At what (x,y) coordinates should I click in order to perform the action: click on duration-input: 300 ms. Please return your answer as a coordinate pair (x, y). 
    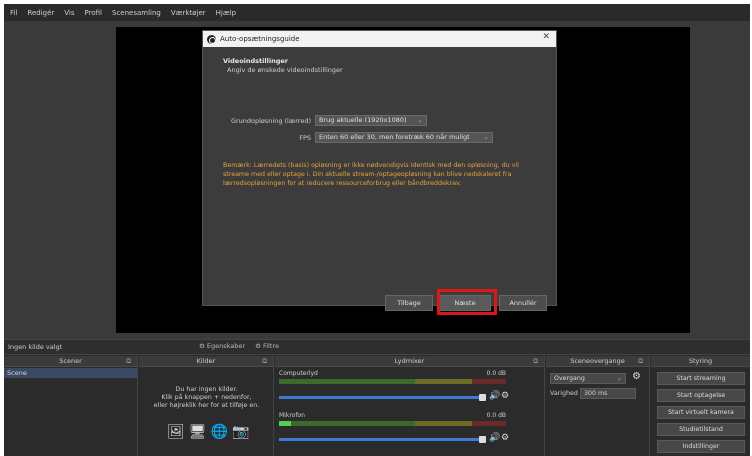
    Looking at the image, I should click on (608, 393).